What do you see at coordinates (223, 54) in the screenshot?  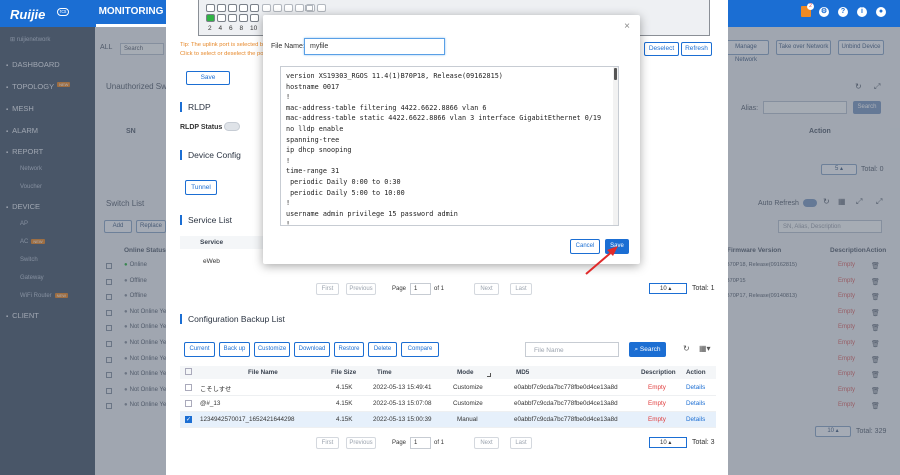 I see `tip-line-2: Click to select or deselect the por` at bounding box center [223, 54].